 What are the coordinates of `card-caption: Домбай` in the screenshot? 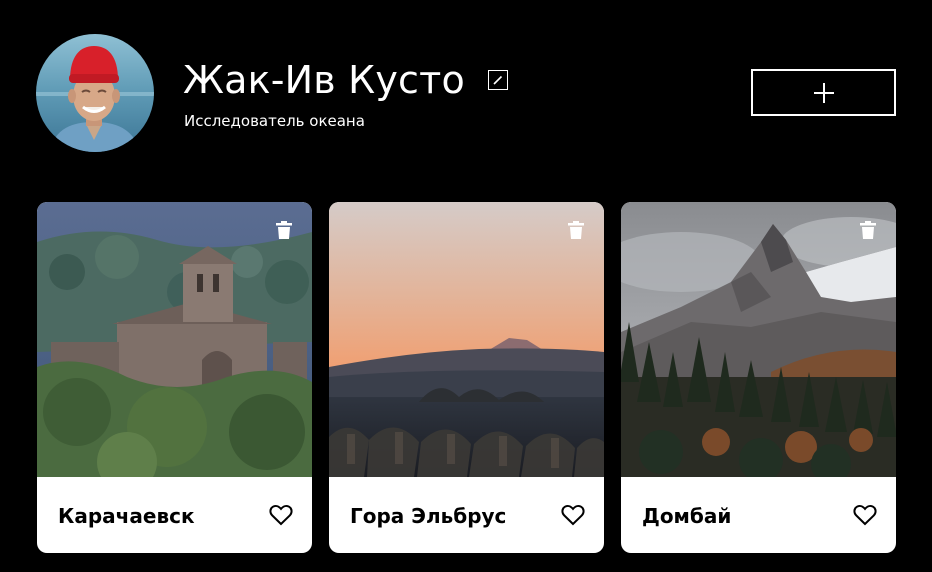 It's located at (758, 515).